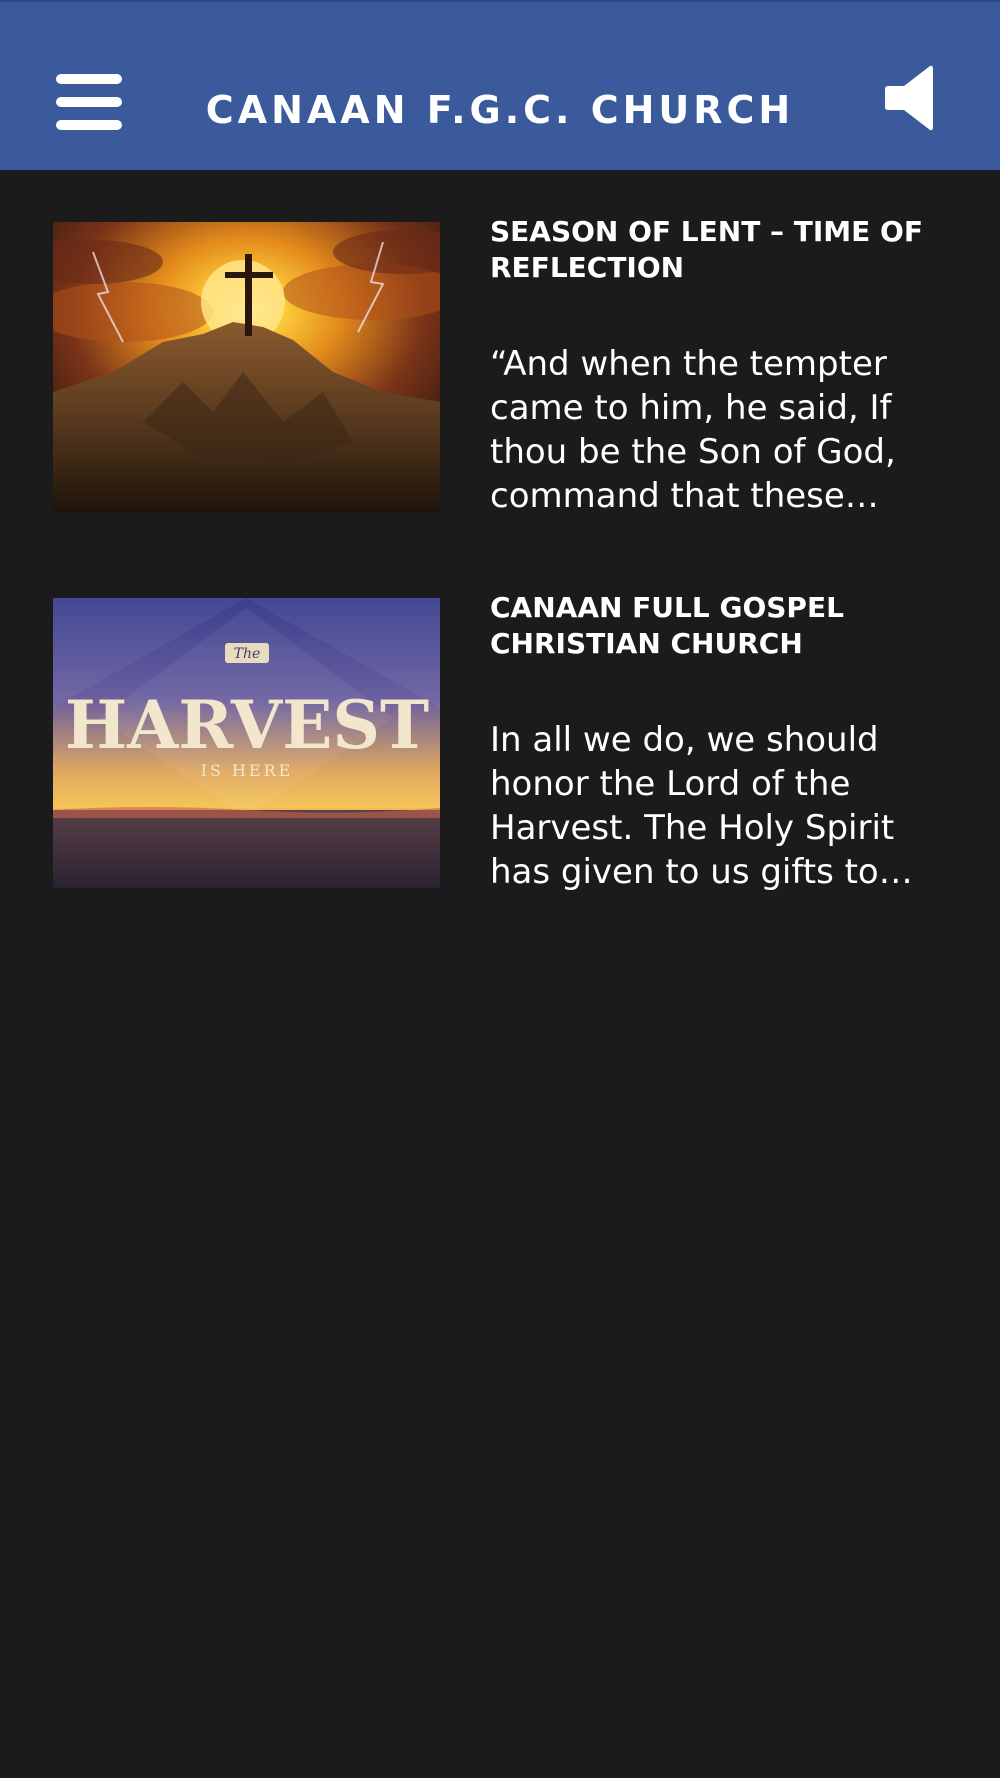 The width and height of the screenshot is (1000, 1778). What do you see at coordinates (247, 770) in the screenshot?
I see `banner-is-here-text: IS HERE` at bounding box center [247, 770].